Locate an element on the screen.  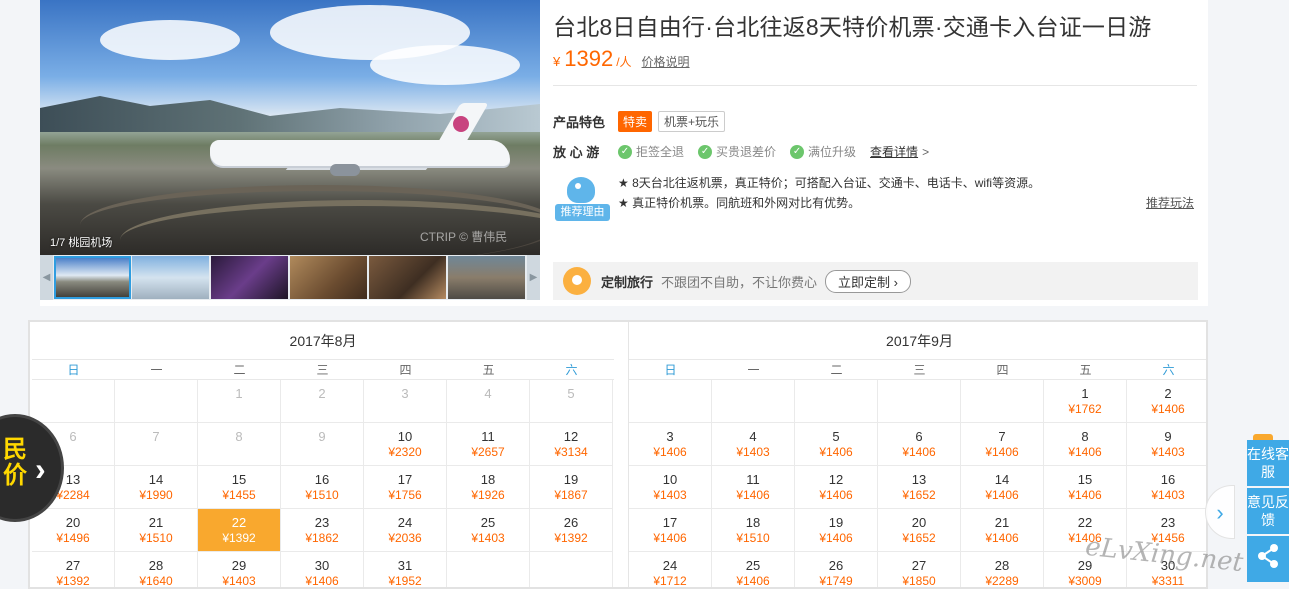
day-cell: 11 ¥1406 is located at coordinates (753, 487).